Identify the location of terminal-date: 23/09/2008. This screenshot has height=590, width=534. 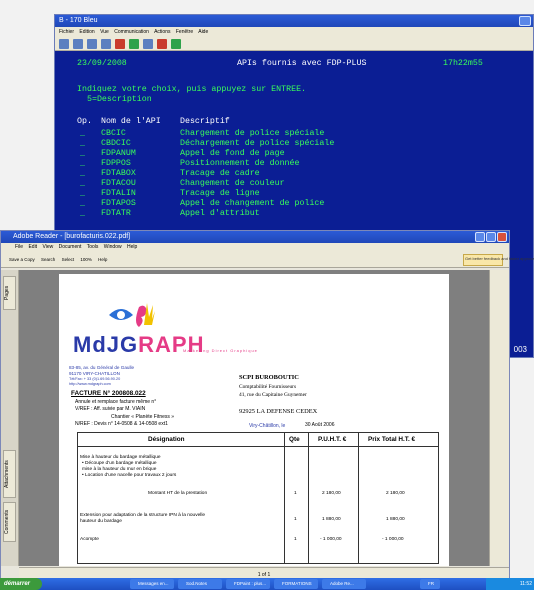
(102, 63).